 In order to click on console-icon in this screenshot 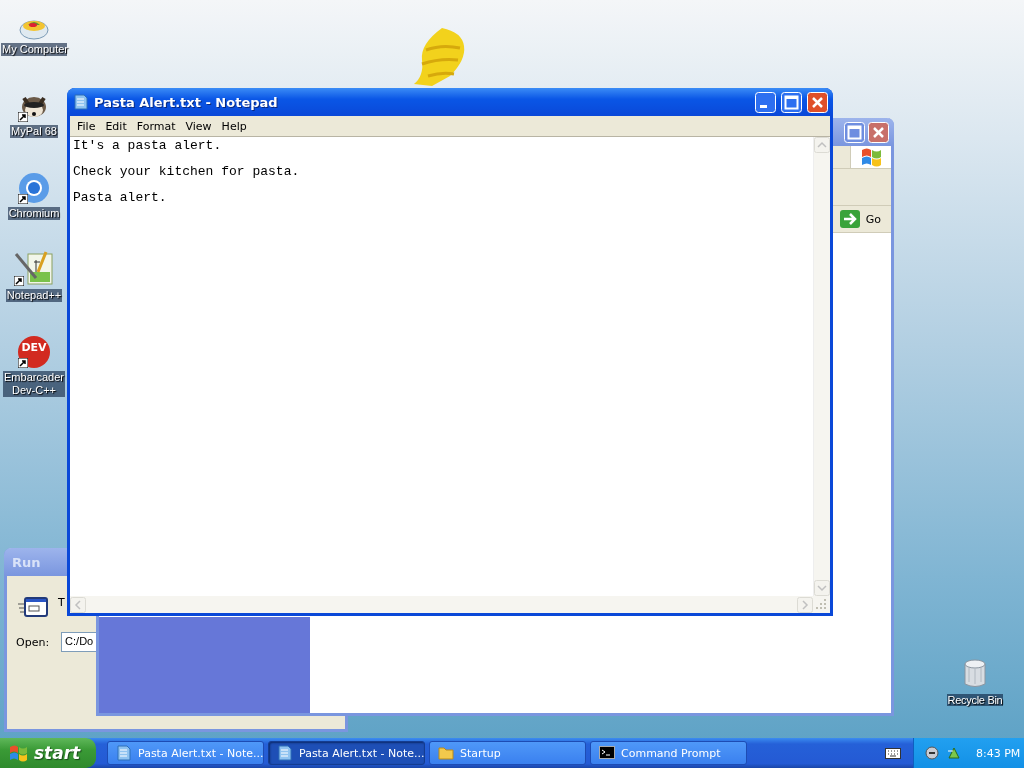, I will do `click(607, 753)`.